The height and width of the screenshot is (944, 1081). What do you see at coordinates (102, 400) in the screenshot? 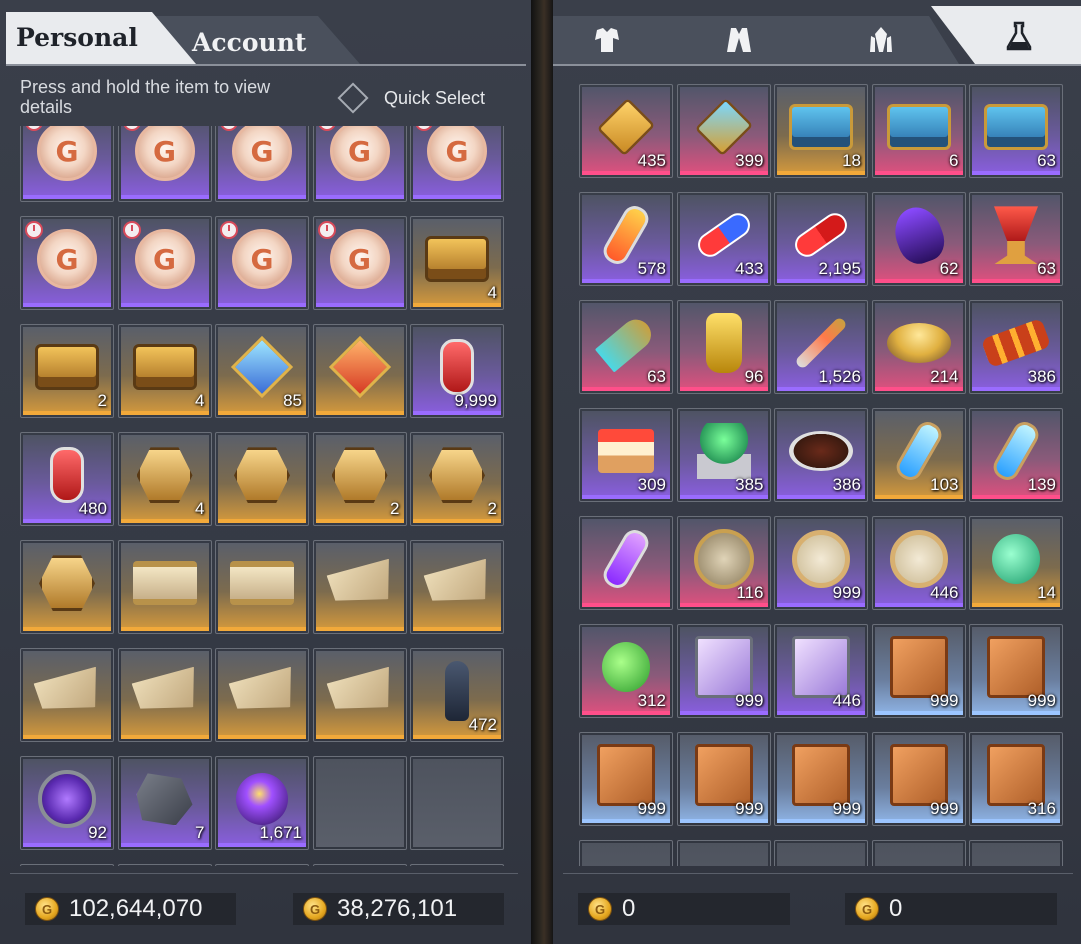
I see `item-quantity: 2` at bounding box center [102, 400].